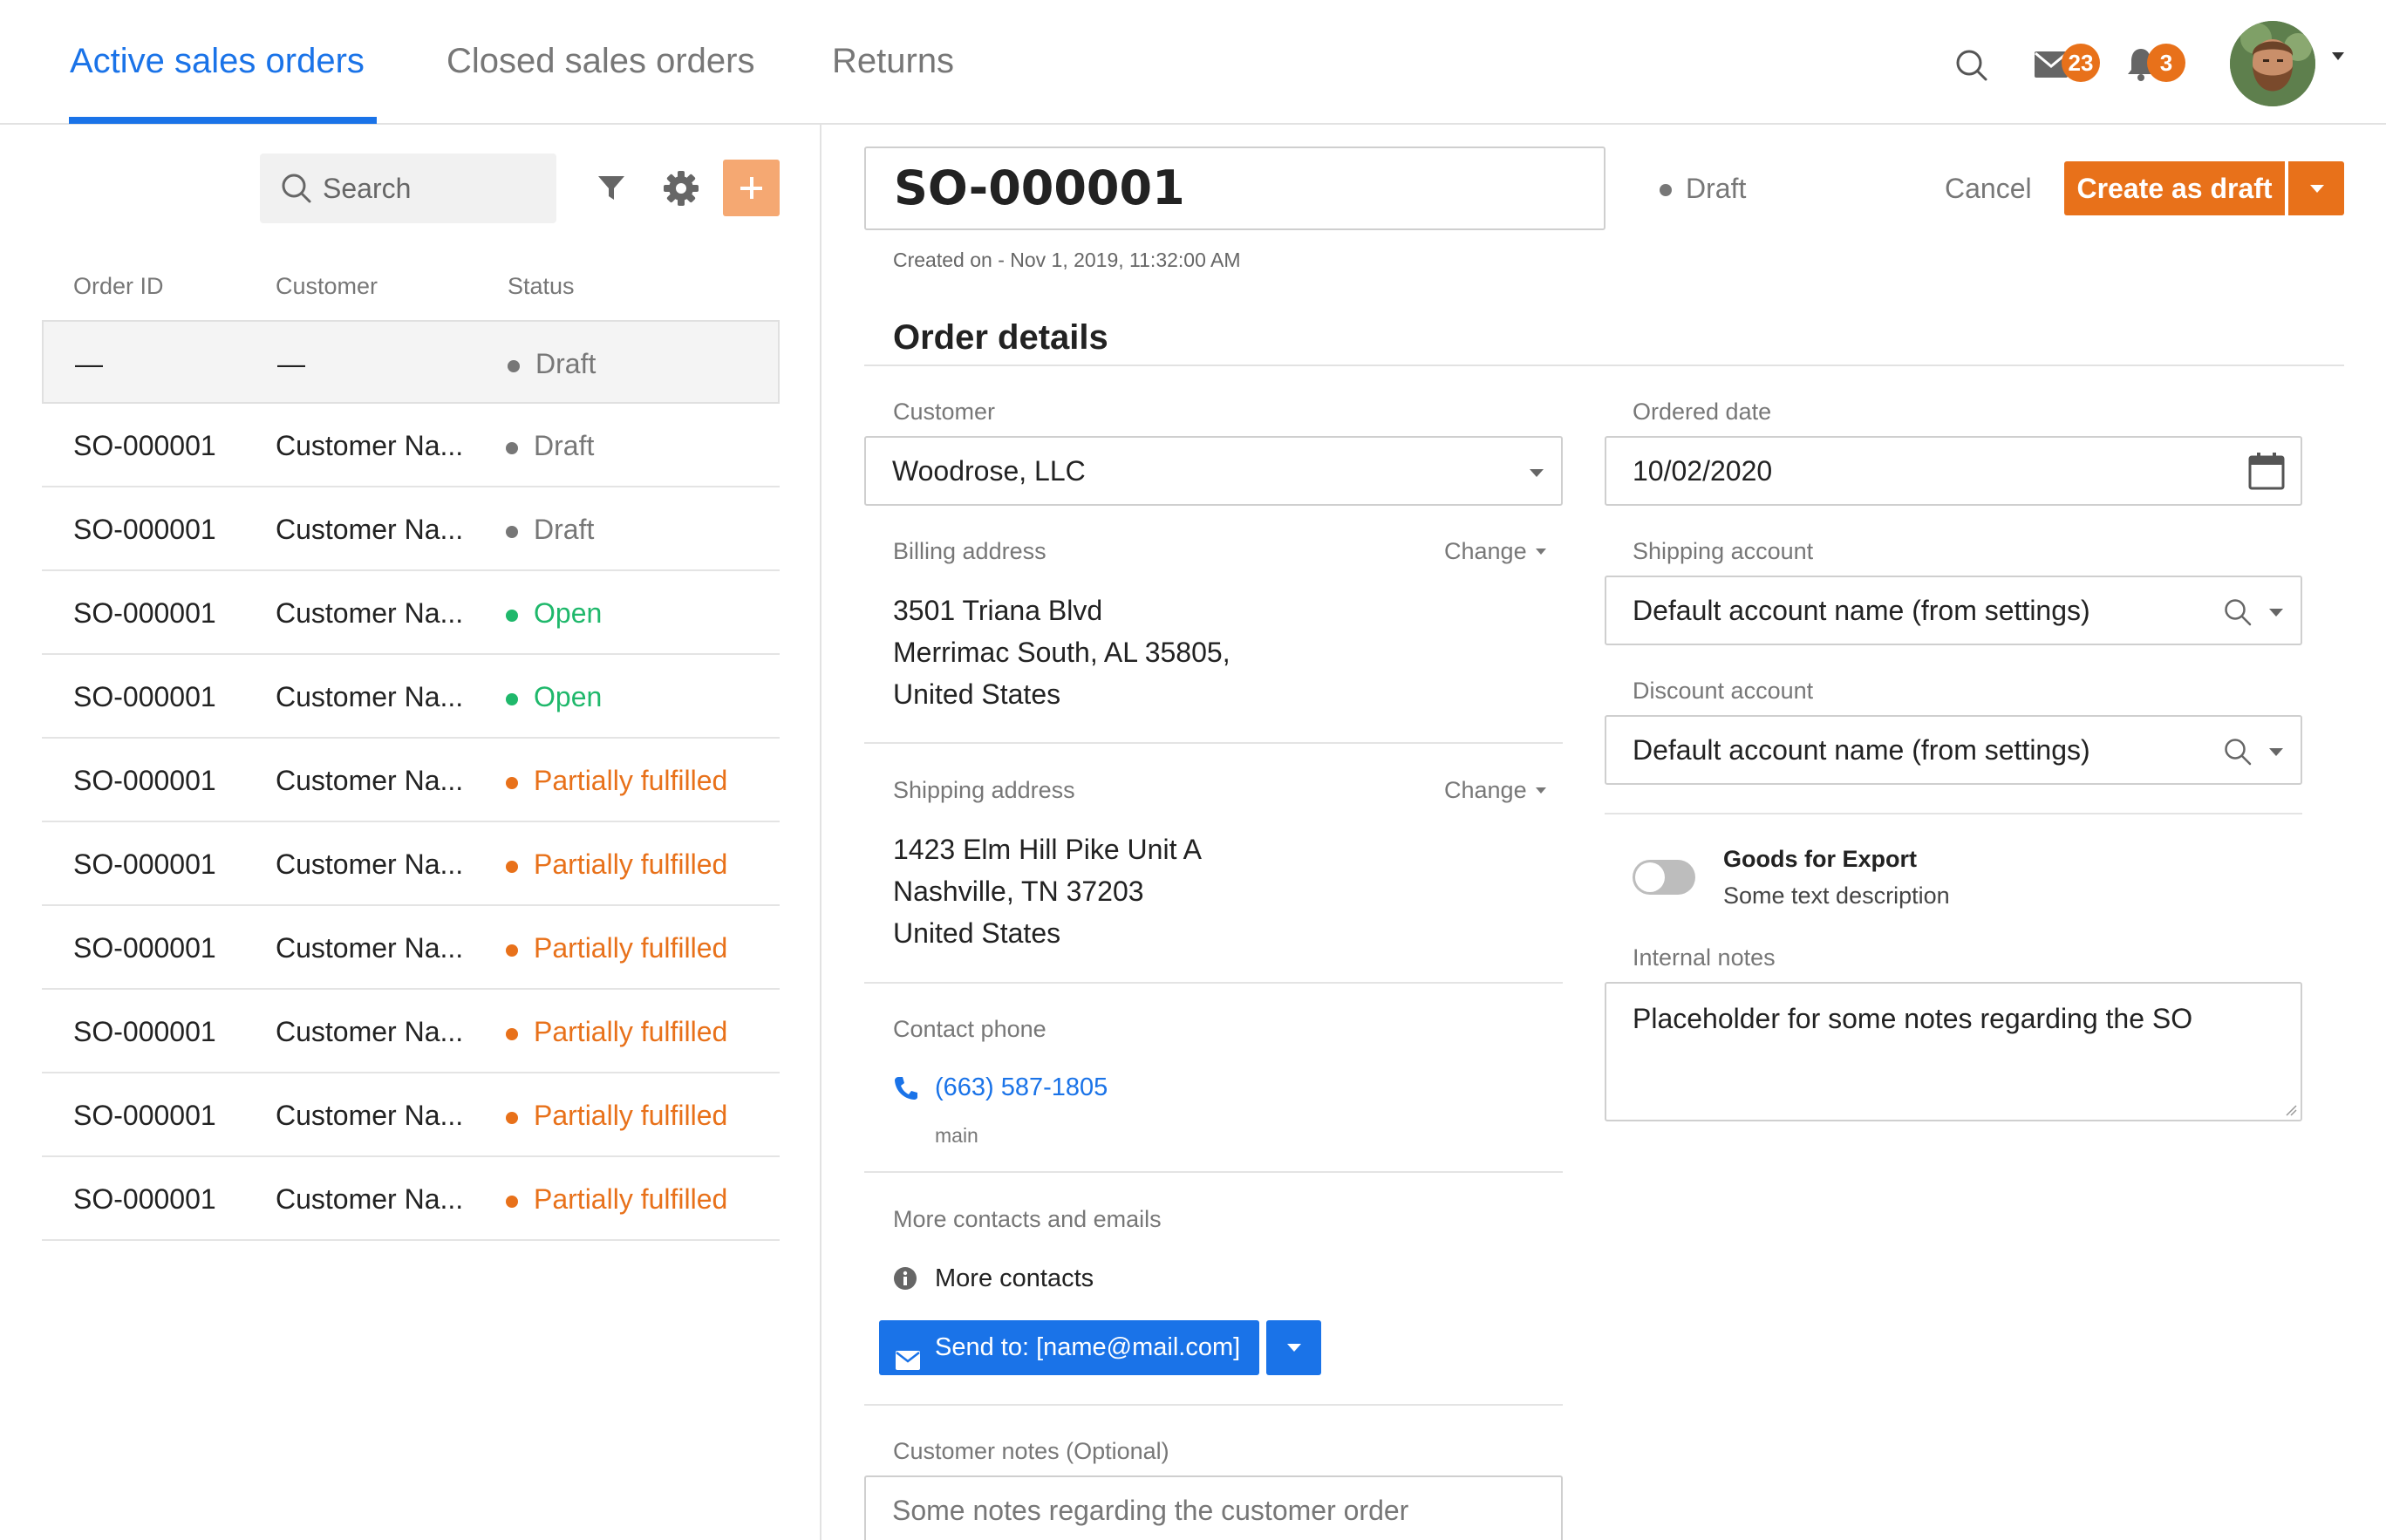 The height and width of the screenshot is (1540, 2386). What do you see at coordinates (1067, 260) in the screenshot?
I see `created-on-text: Created on - Nov 1, 2019, 11:32:00 AM` at bounding box center [1067, 260].